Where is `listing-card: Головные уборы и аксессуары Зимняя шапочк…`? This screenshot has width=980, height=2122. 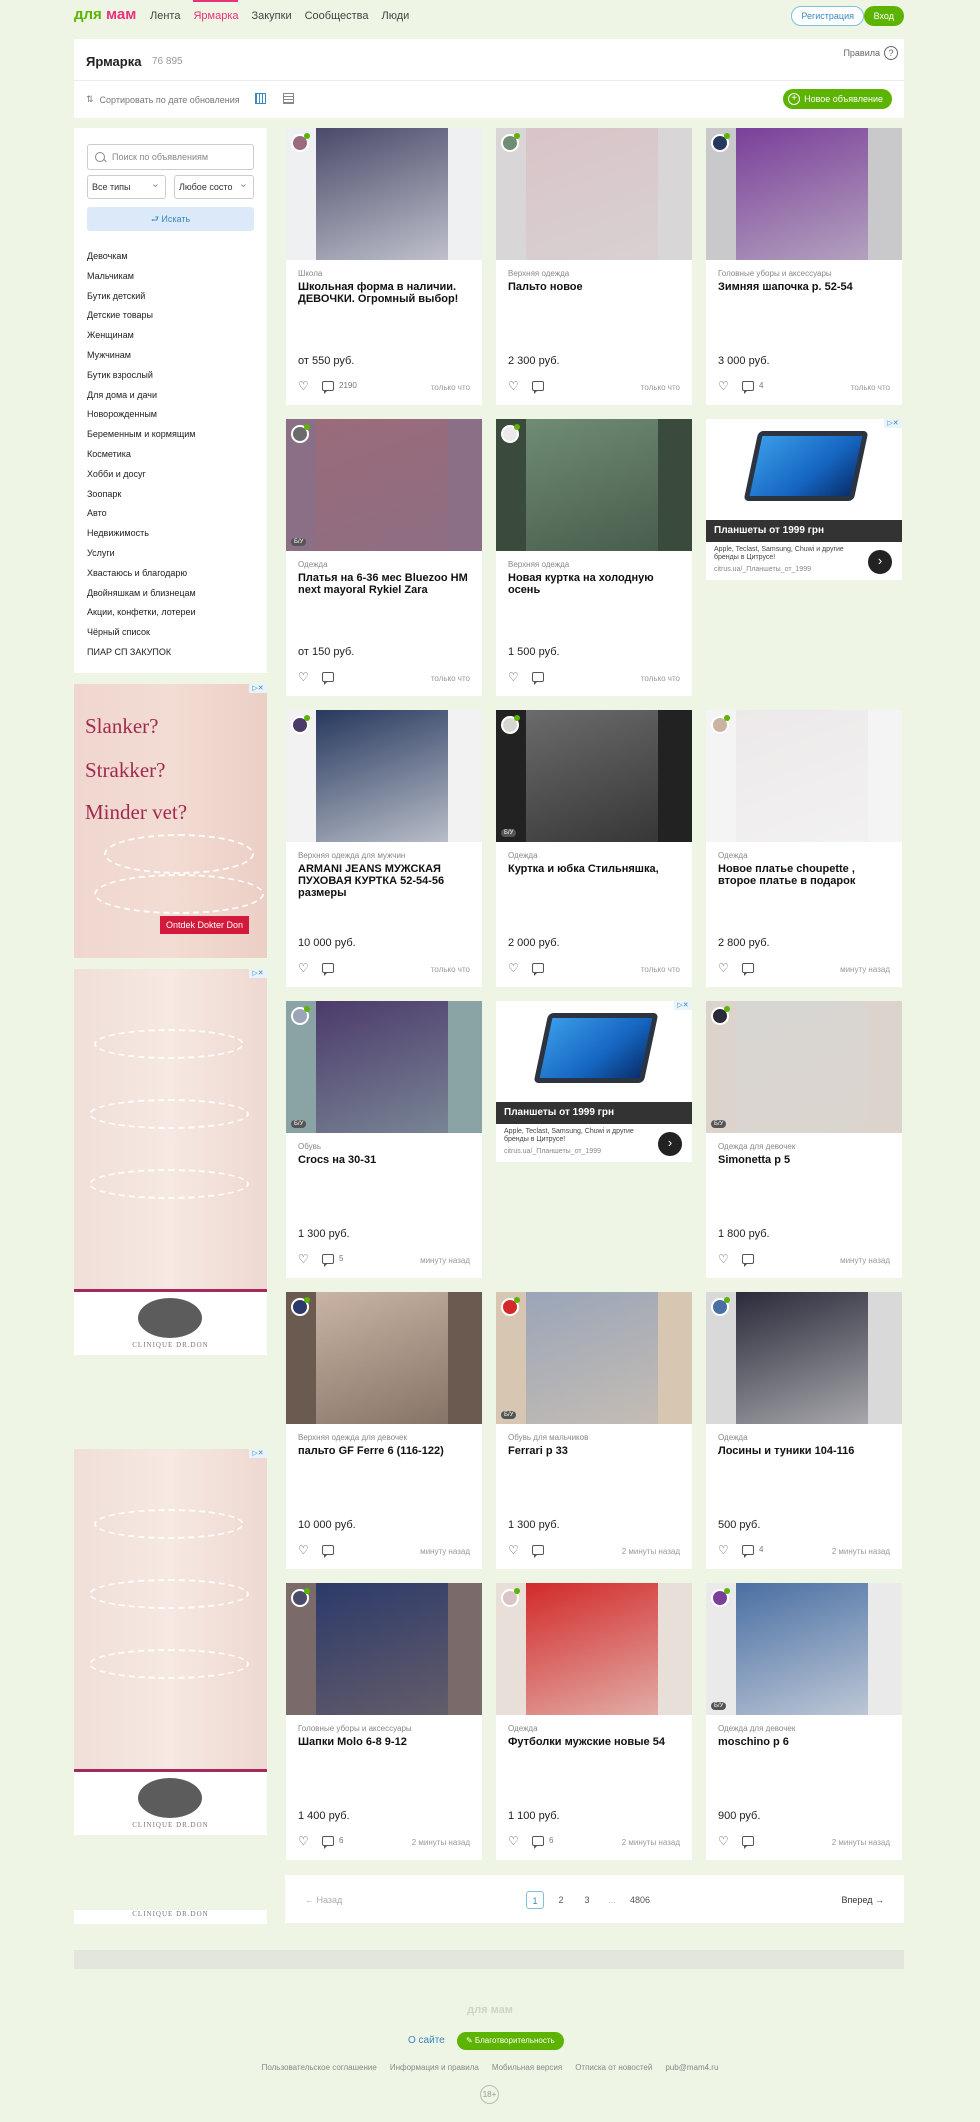
listing-card: Головные уборы и аксессуары Зимняя шапочк… is located at coordinates (804, 266).